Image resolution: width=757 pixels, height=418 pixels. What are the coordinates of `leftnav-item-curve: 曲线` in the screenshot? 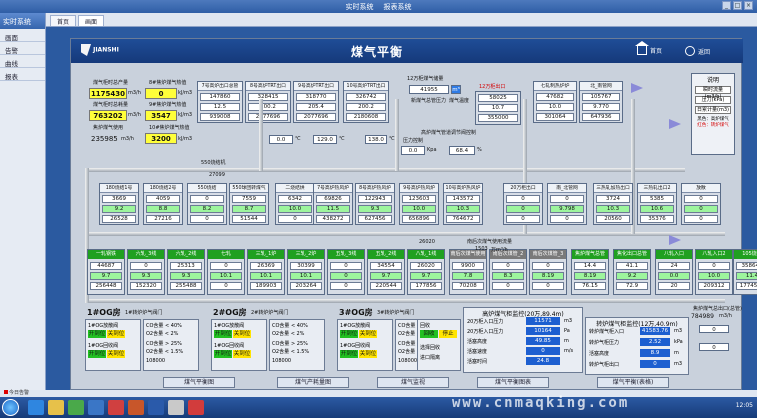 It's located at (22, 61).